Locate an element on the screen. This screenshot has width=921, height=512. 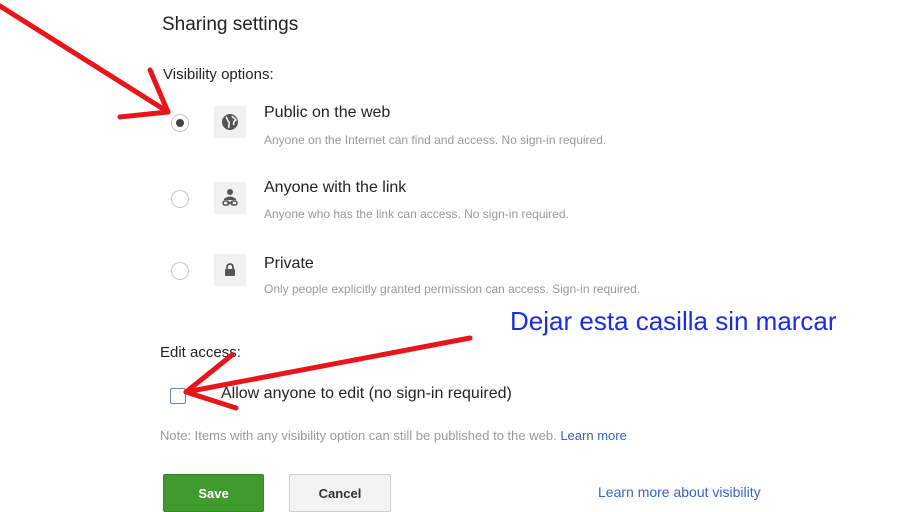
radio-private is located at coordinates (180, 271).